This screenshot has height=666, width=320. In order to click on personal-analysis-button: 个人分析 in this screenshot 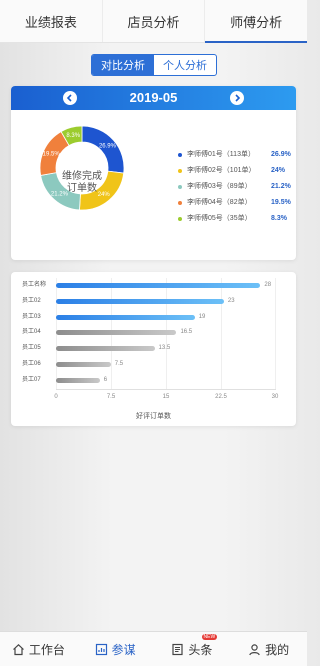, I will do `click(185, 65)`.